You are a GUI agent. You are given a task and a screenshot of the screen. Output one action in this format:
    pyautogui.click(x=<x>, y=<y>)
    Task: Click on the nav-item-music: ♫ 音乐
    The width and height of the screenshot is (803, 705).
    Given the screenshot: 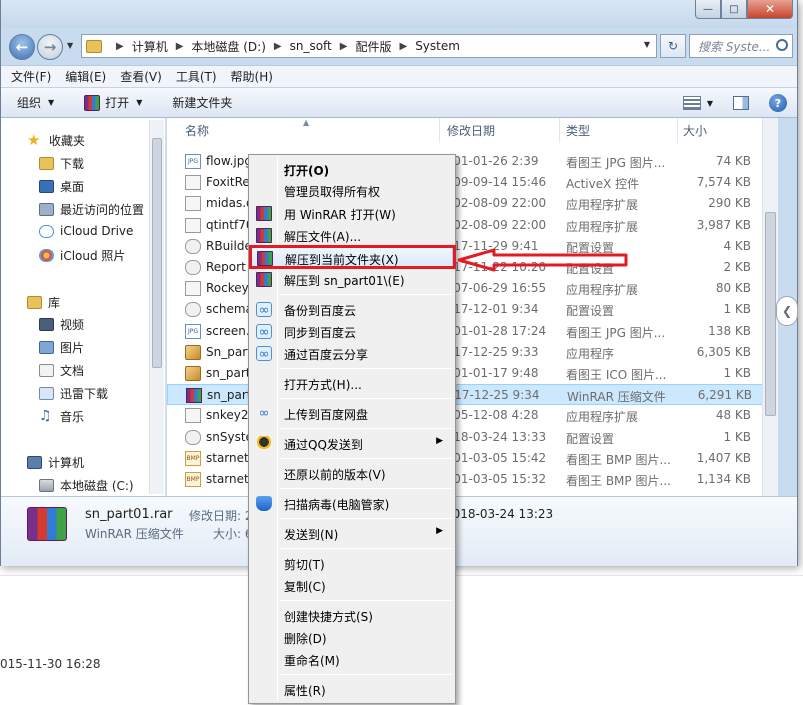 What is the action you would take?
    pyautogui.click(x=61, y=416)
    